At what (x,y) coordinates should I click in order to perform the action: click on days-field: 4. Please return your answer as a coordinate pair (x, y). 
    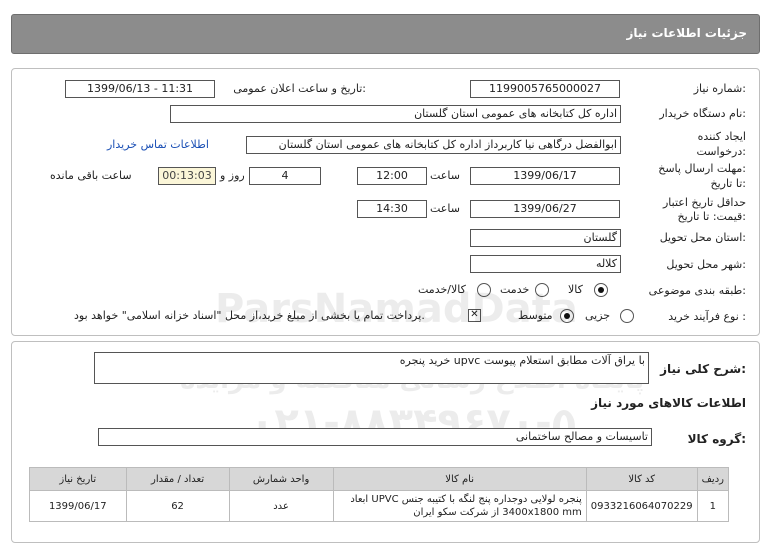
    Looking at the image, I should click on (285, 176).